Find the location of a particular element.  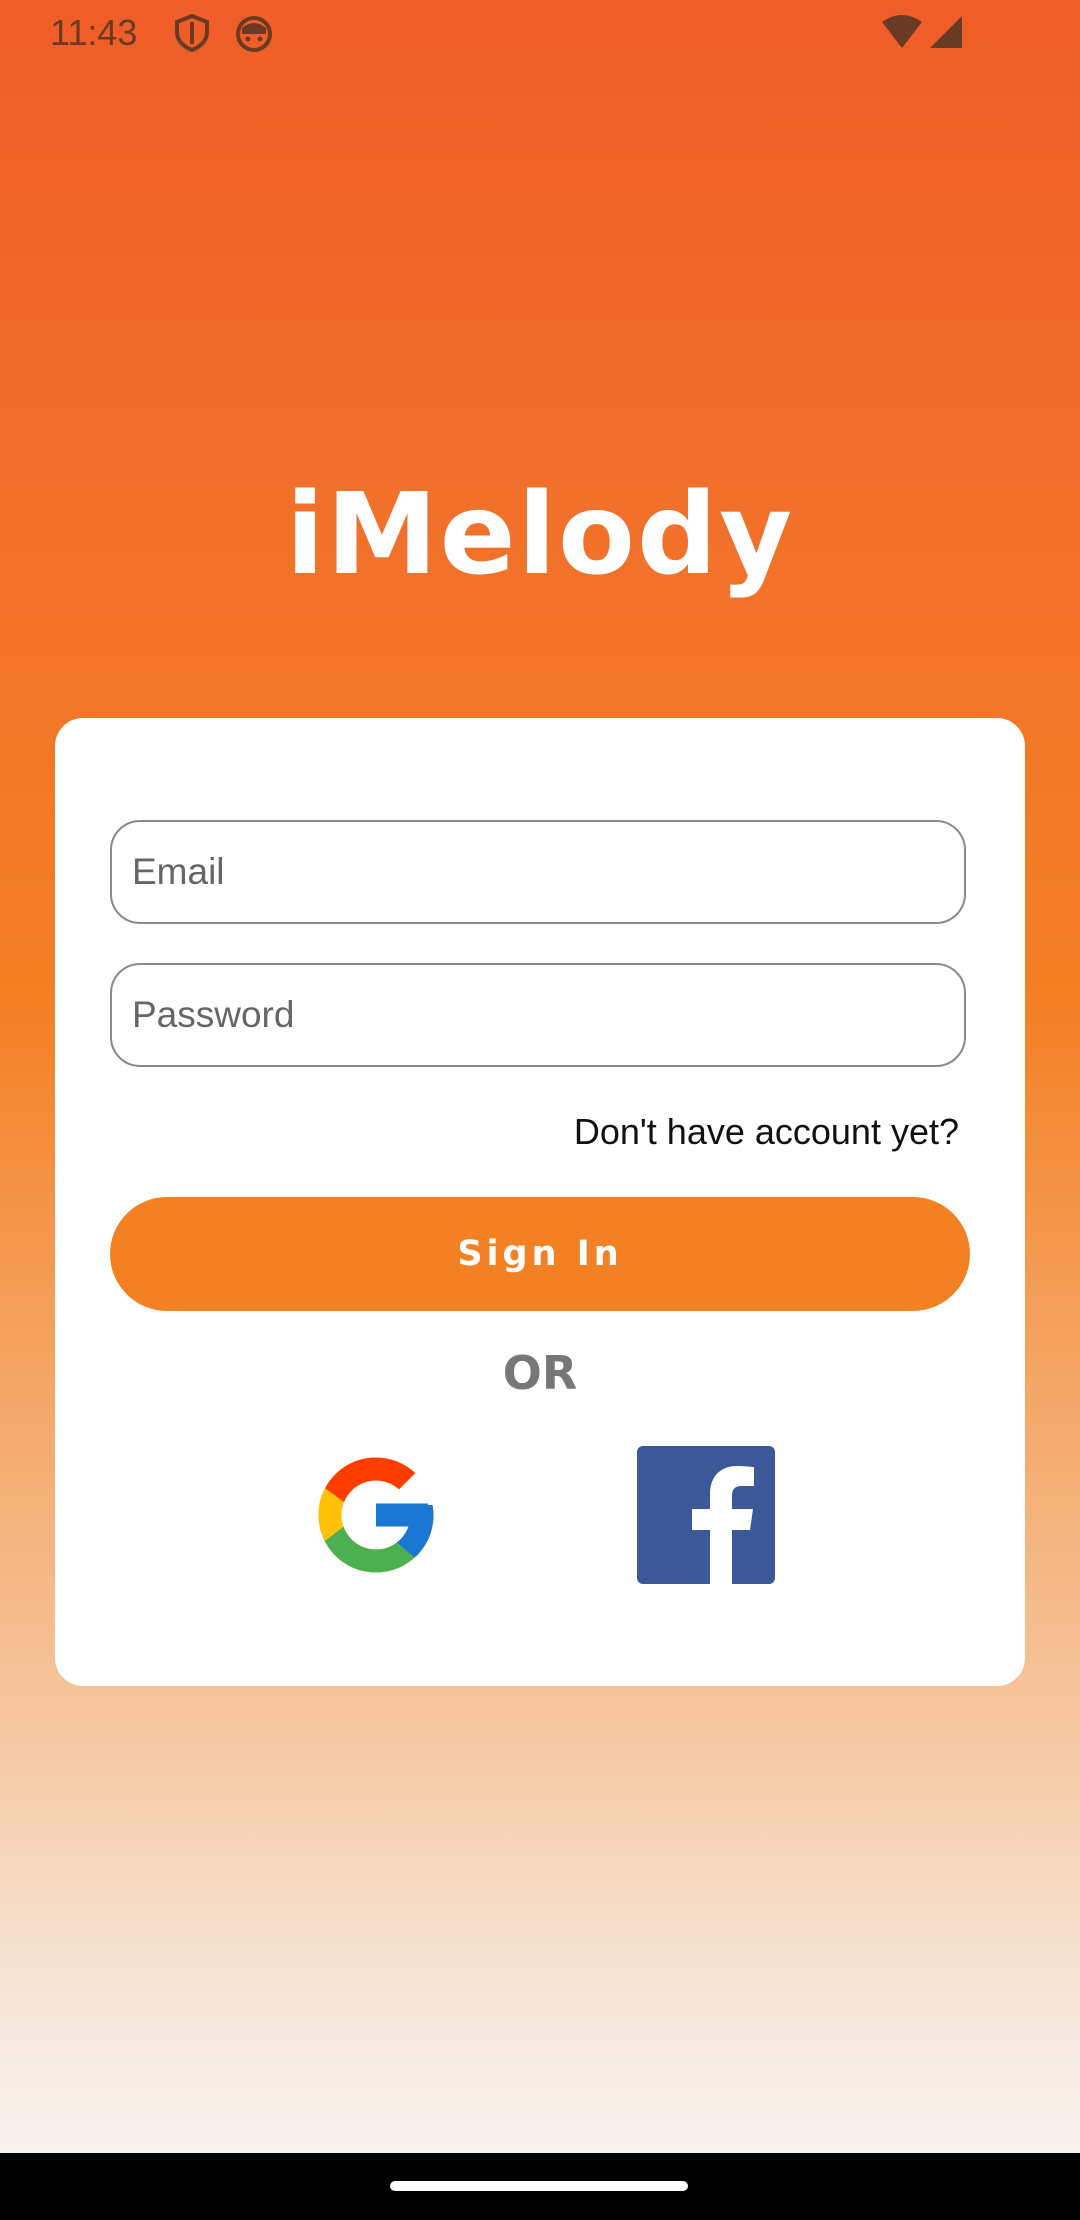

status-bar: 11:43 is located at coordinates (540, 32).